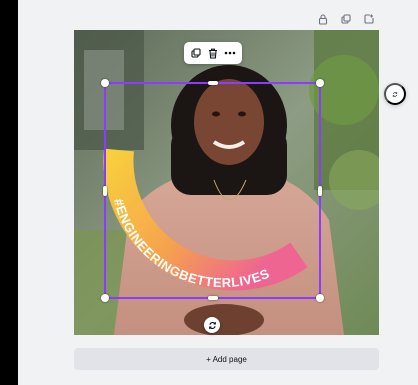  I want to click on copy-button, so click(196, 53).